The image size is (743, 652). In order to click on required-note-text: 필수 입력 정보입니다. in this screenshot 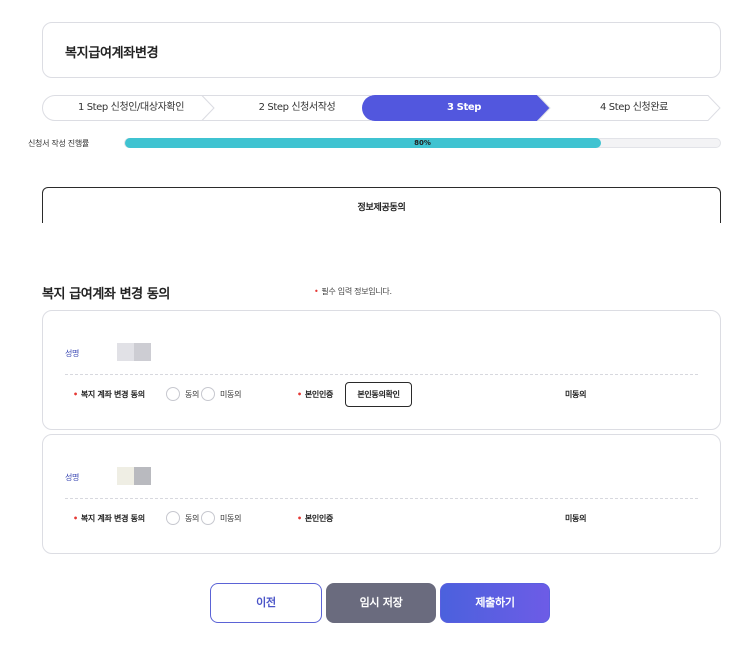, I will do `click(356, 291)`.